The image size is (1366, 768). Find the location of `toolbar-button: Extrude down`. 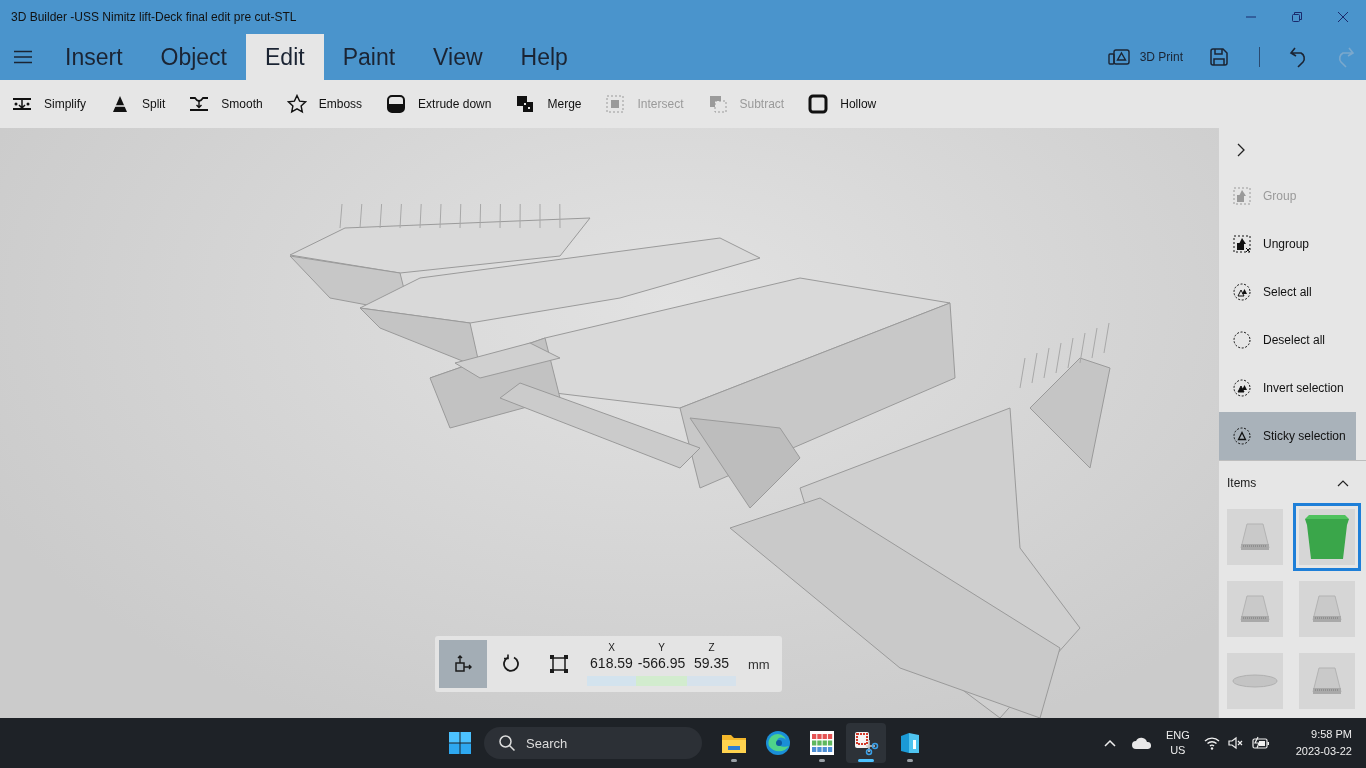

toolbar-button: Extrude down is located at coordinates (439, 104).